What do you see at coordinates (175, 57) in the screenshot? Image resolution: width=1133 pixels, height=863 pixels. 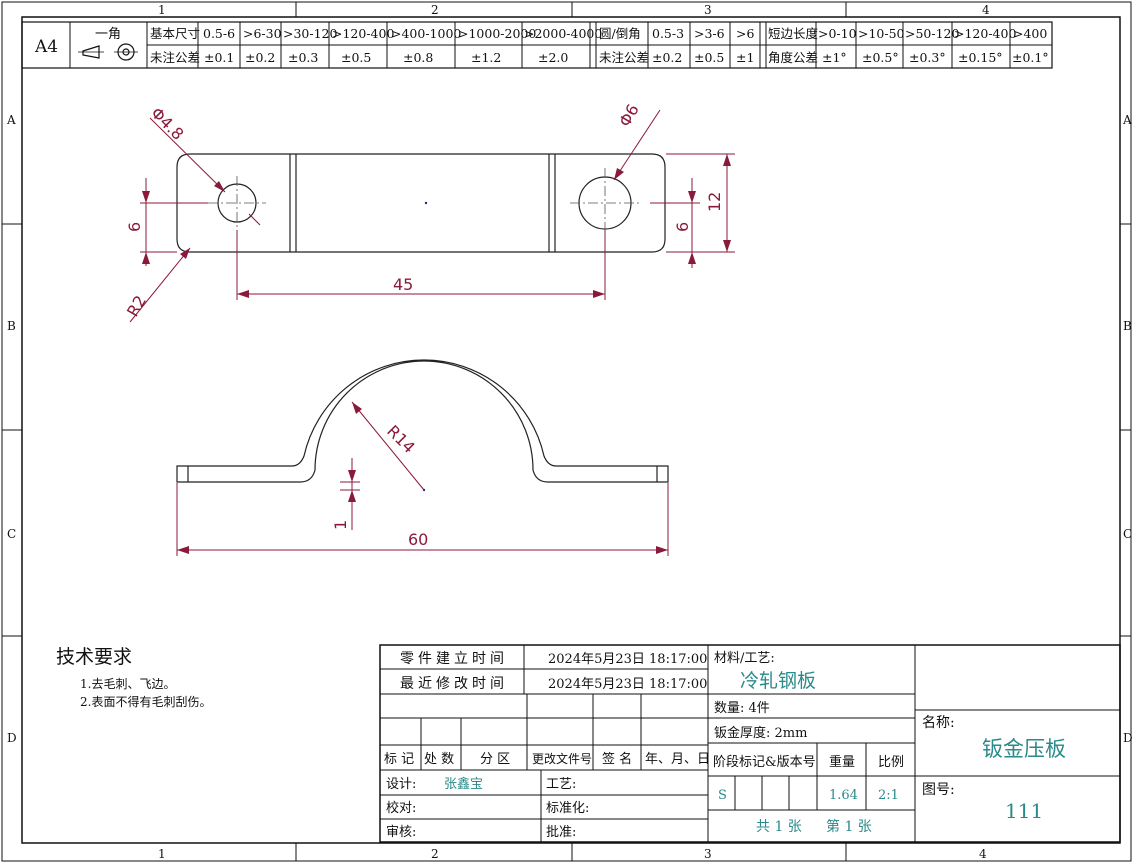 I see `unnoted-tol-label: 未注公差` at bounding box center [175, 57].